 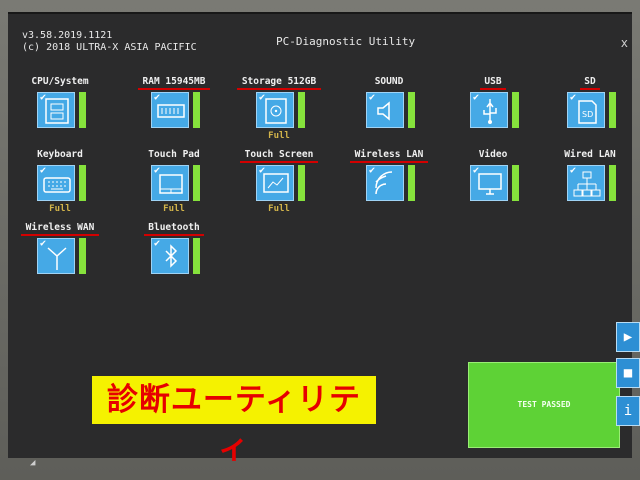 I want to click on test-tile-network: ✔, so click(x=586, y=183).